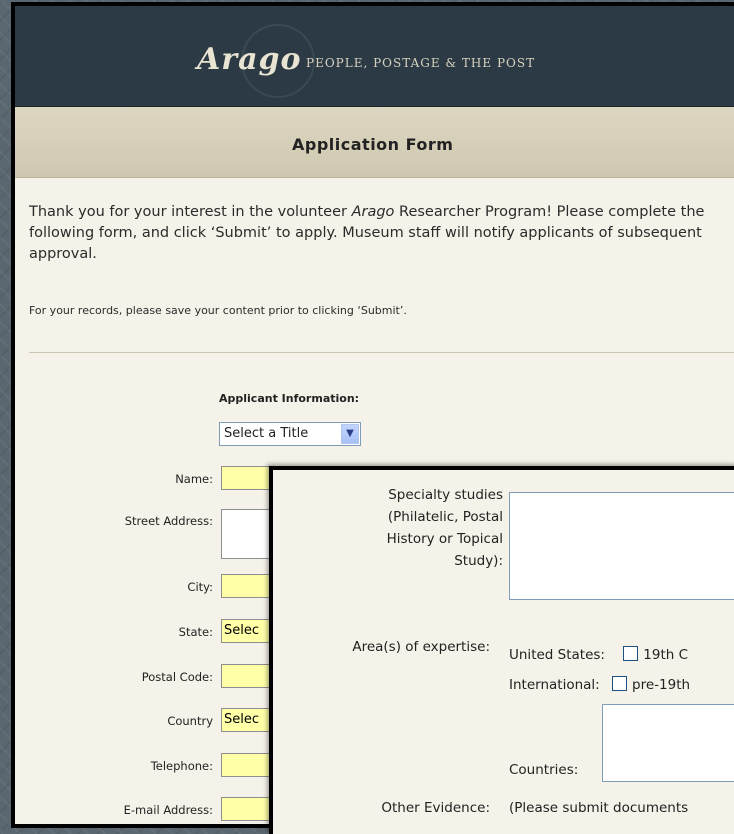 This screenshot has height=834, width=734. What do you see at coordinates (177, 677) in the screenshot?
I see `postal-code-label: Postal Code:` at bounding box center [177, 677].